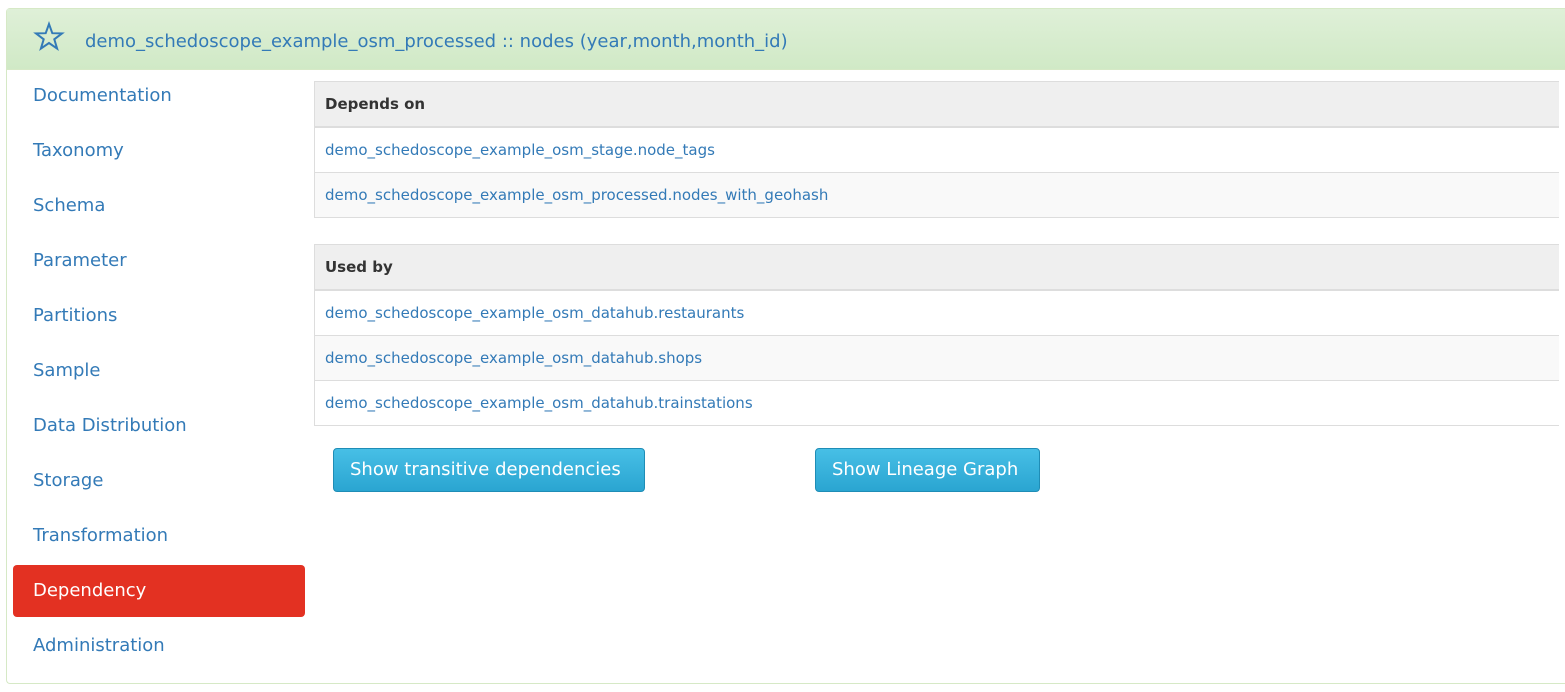  I want to click on sidebar-item-transformation: Transformation, so click(159, 536).